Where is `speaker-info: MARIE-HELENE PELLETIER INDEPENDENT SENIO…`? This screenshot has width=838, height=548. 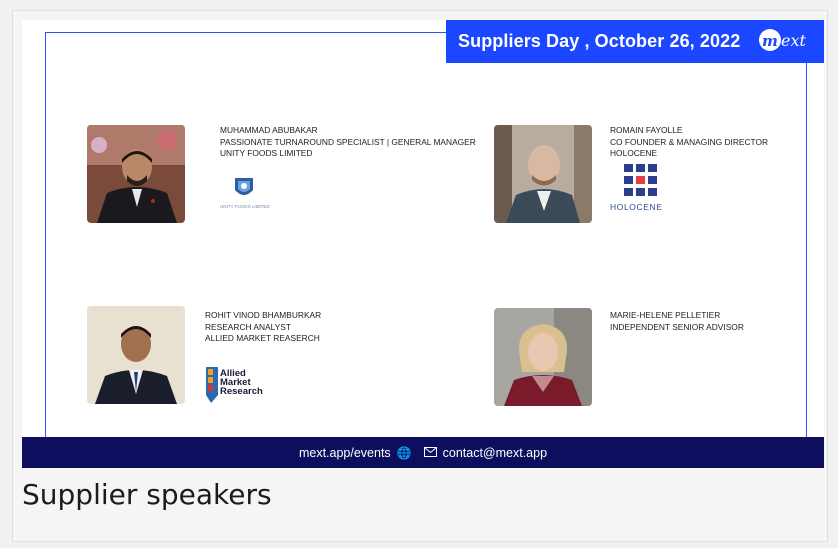 speaker-info: MARIE-HELENE PELLETIER INDEPENDENT SENIO… is located at coordinates (677, 321).